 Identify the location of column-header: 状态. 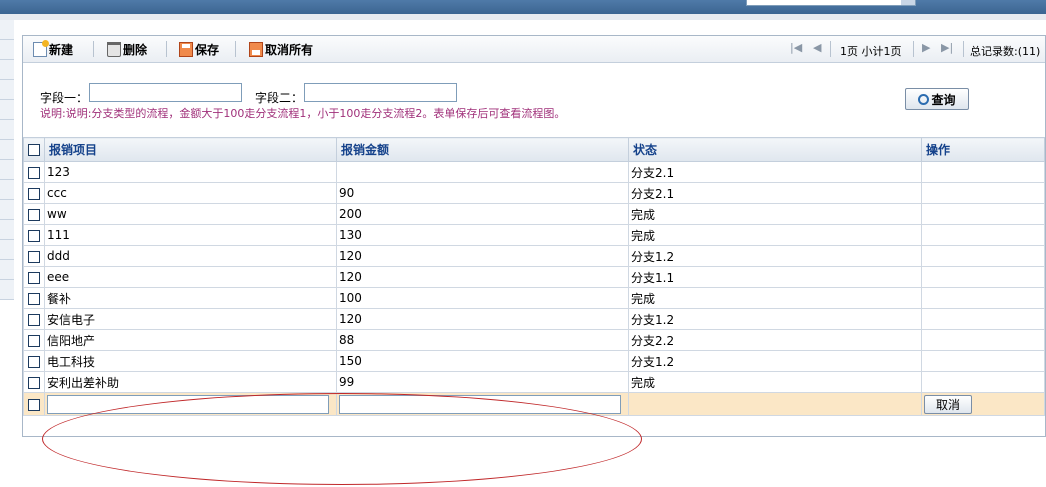
(775, 149).